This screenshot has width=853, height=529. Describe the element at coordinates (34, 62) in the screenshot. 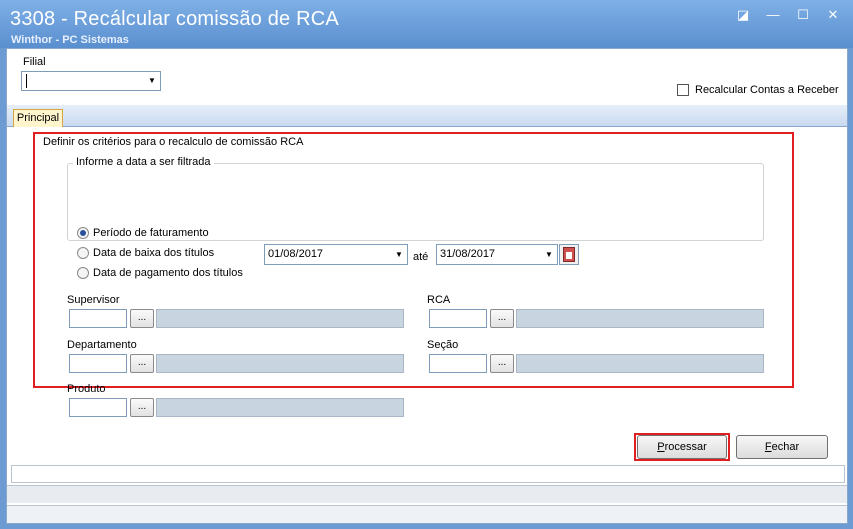

I see `filial-label: Filial` at that location.